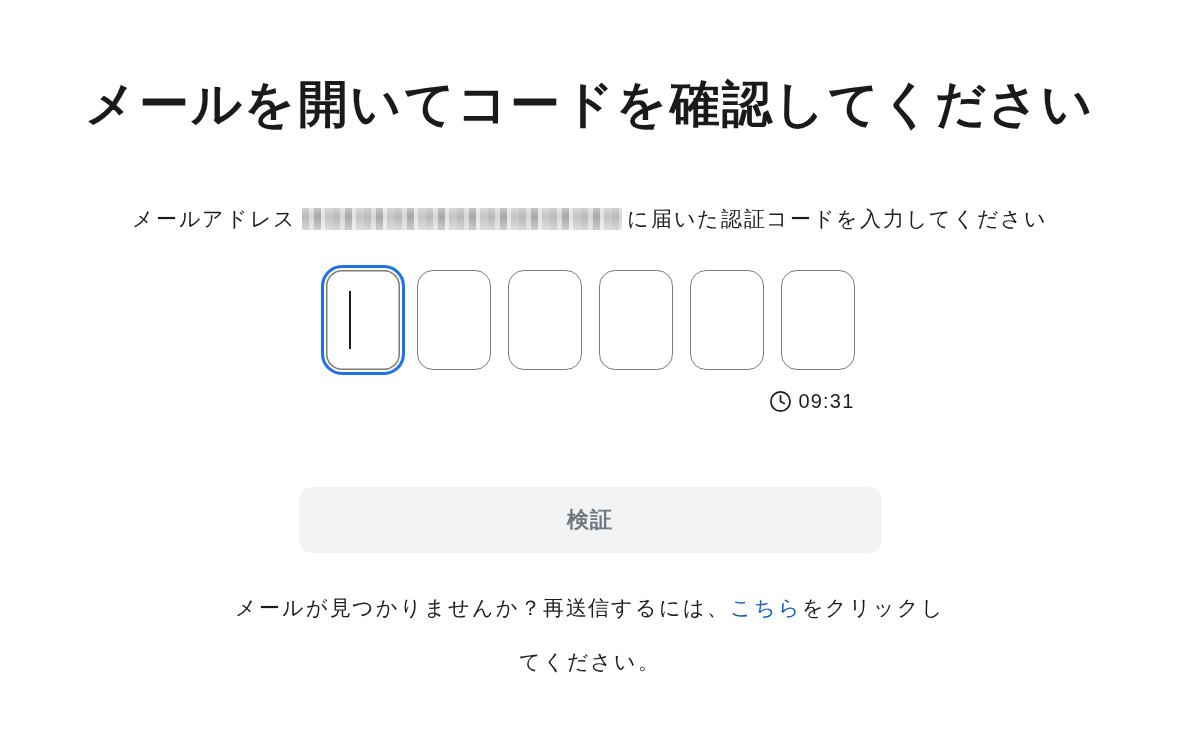  Describe the element at coordinates (837, 219) in the screenshot. I see `instruction-text: に届いた認証コードを入力してください` at that location.